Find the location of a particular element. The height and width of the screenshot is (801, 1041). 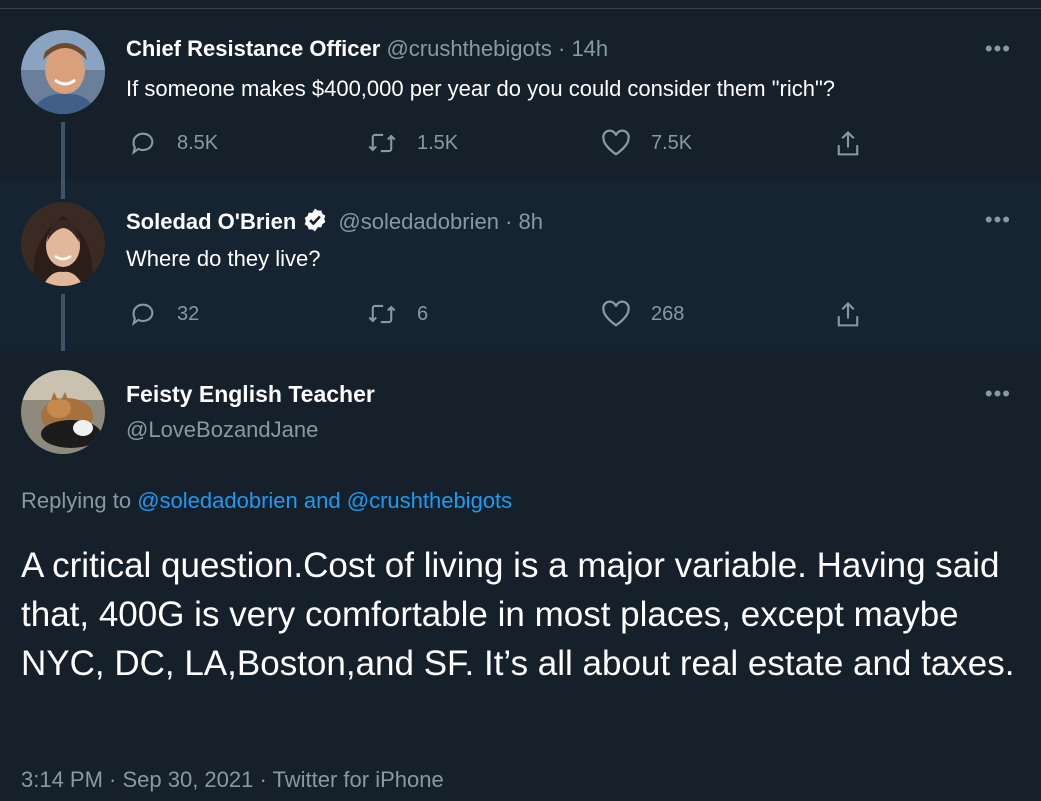

tweet-actions: 8.5K 1.5K 7.5K is located at coordinates (506, 149).